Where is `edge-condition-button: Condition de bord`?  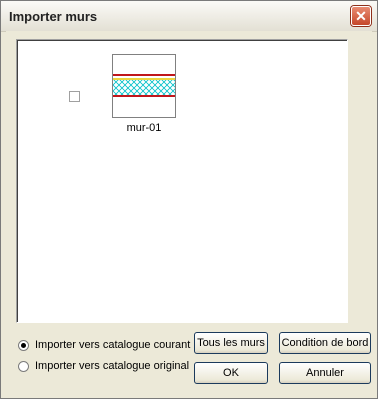 edge-condition-button: Condition de bord is located at coordinates (325, 343).